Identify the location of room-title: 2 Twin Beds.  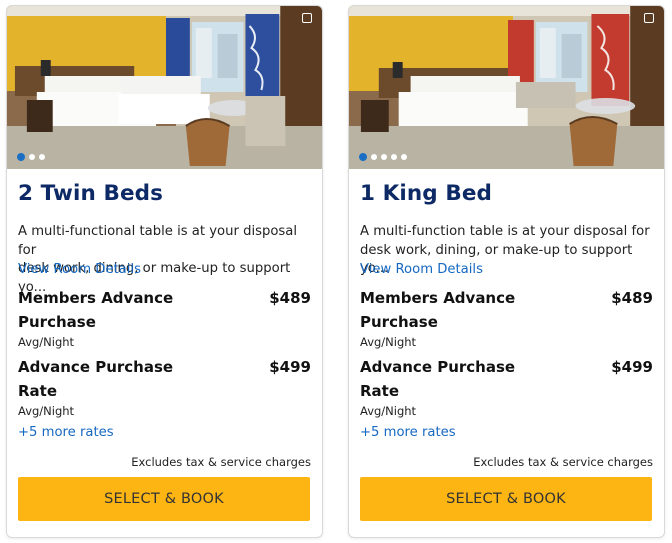
(91, 193).